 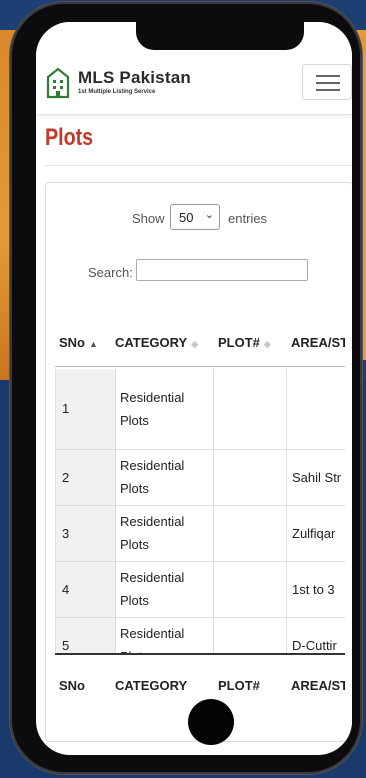 What do you see at coordinates (85, 533) in the screenshot?
I see `cell-sno: 3` at bounding box center [85, 533].